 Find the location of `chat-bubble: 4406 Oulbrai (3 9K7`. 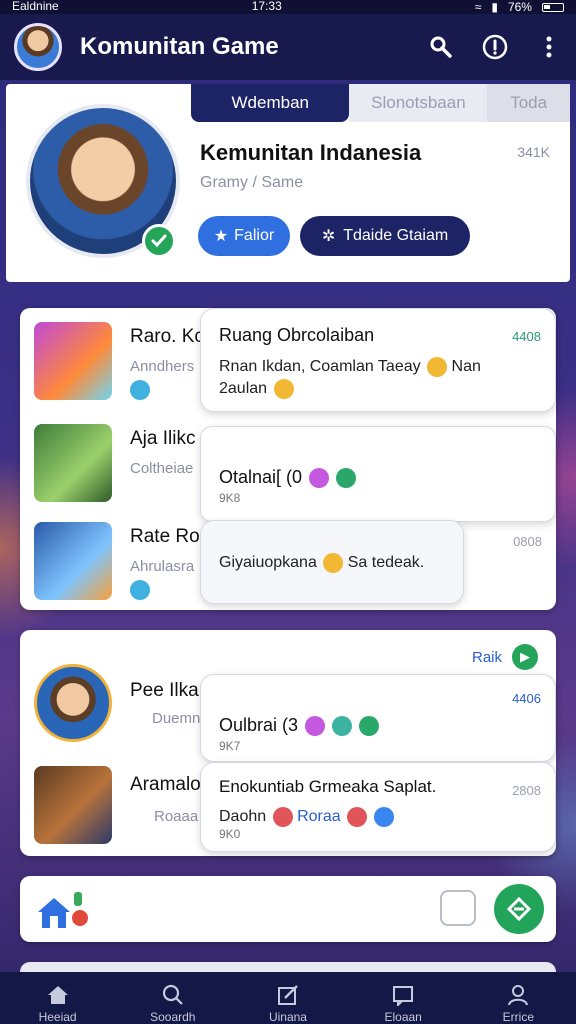

chat-bubble: 4406 Oulbrai (3 9K7 is located at coordinates (378, 718).